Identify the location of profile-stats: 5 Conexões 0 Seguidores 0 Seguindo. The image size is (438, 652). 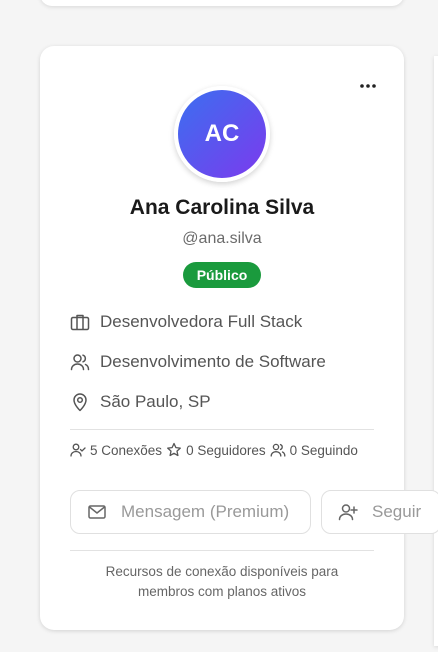
(230, 450).